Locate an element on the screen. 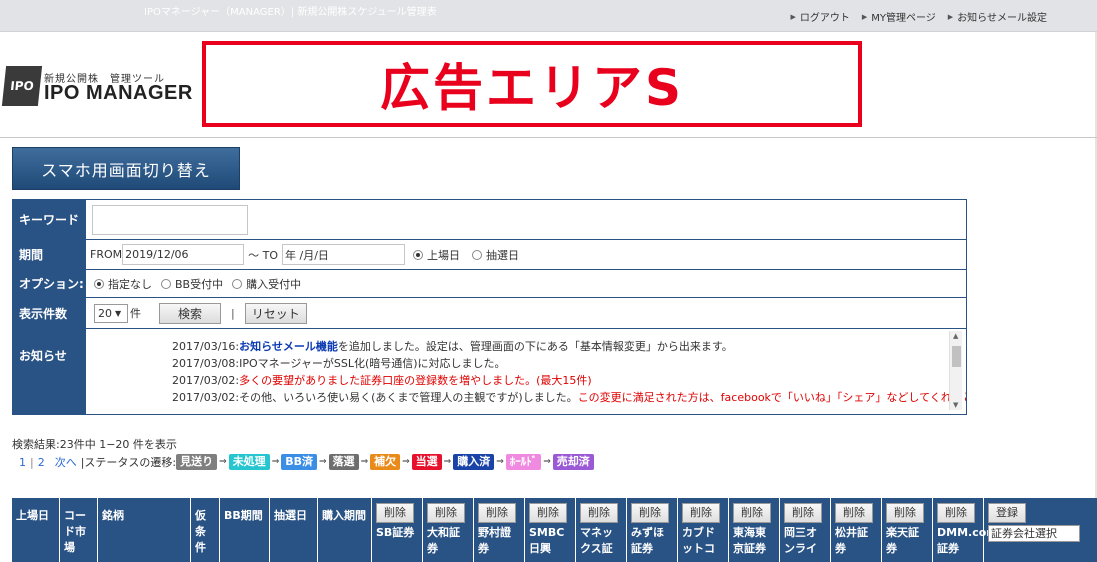  ad-area: 広告エリアS is located at coordinates (532, 84).